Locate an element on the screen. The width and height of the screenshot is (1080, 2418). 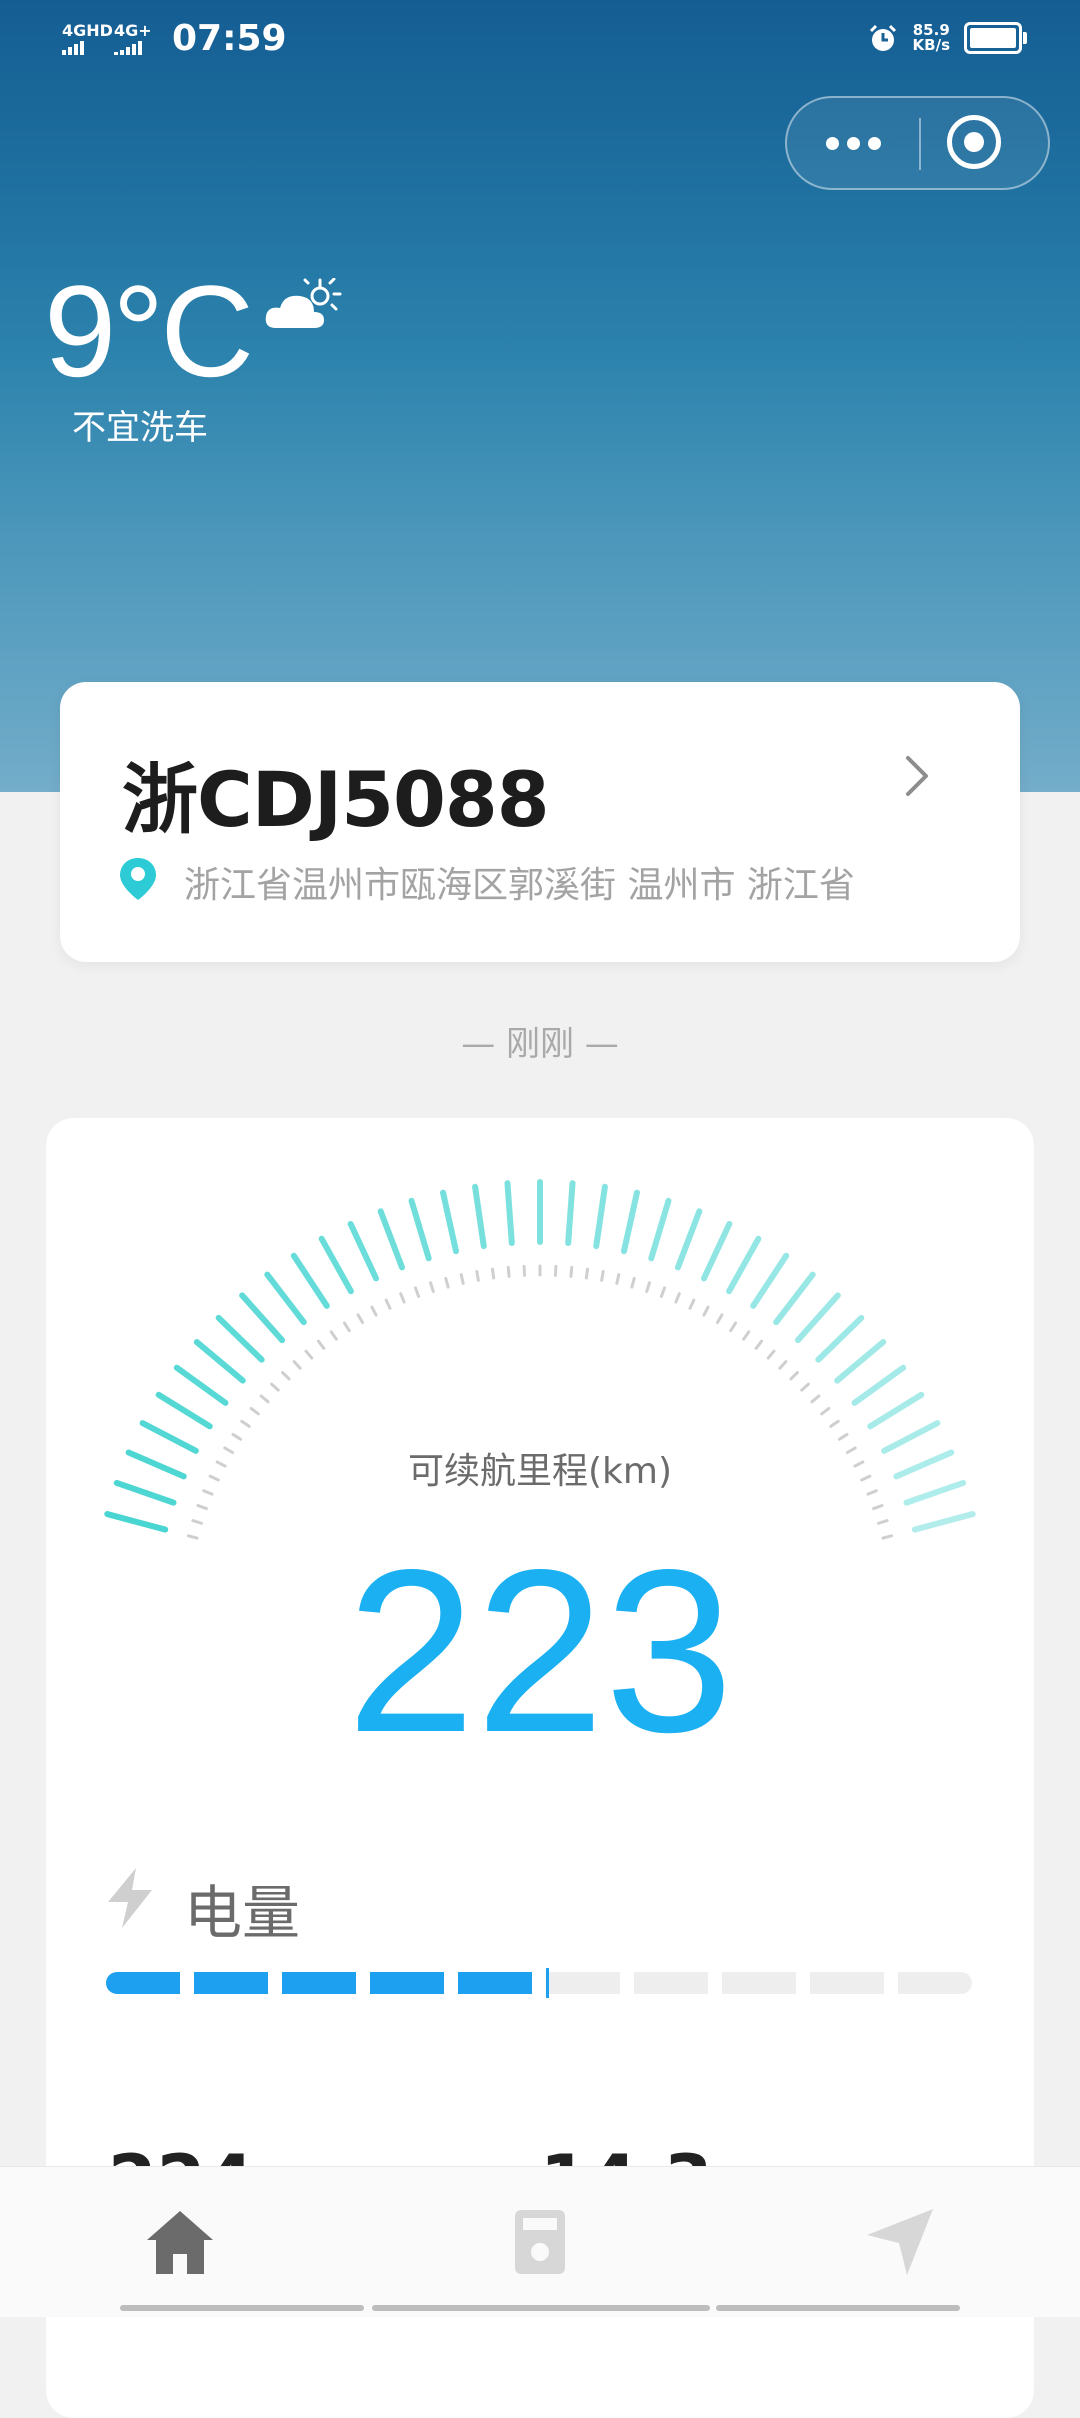
range-value: 223 is located at coordinates (540, 1652).